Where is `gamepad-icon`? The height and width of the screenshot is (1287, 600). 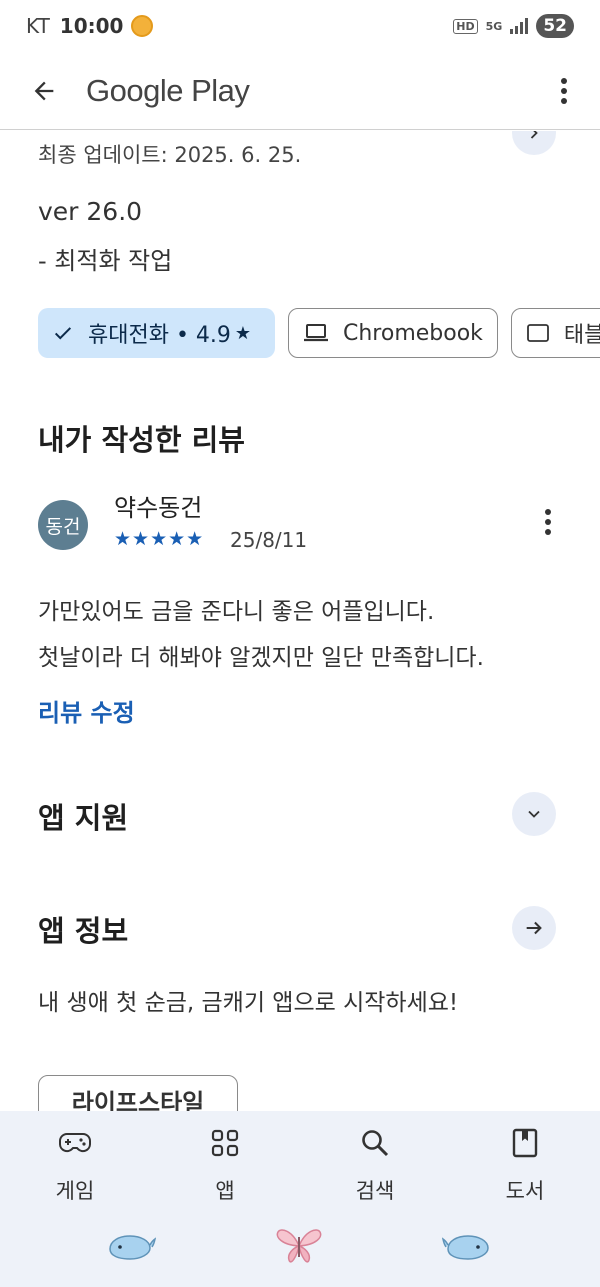
gamepad-icon is located at coordinates (75, 1143).